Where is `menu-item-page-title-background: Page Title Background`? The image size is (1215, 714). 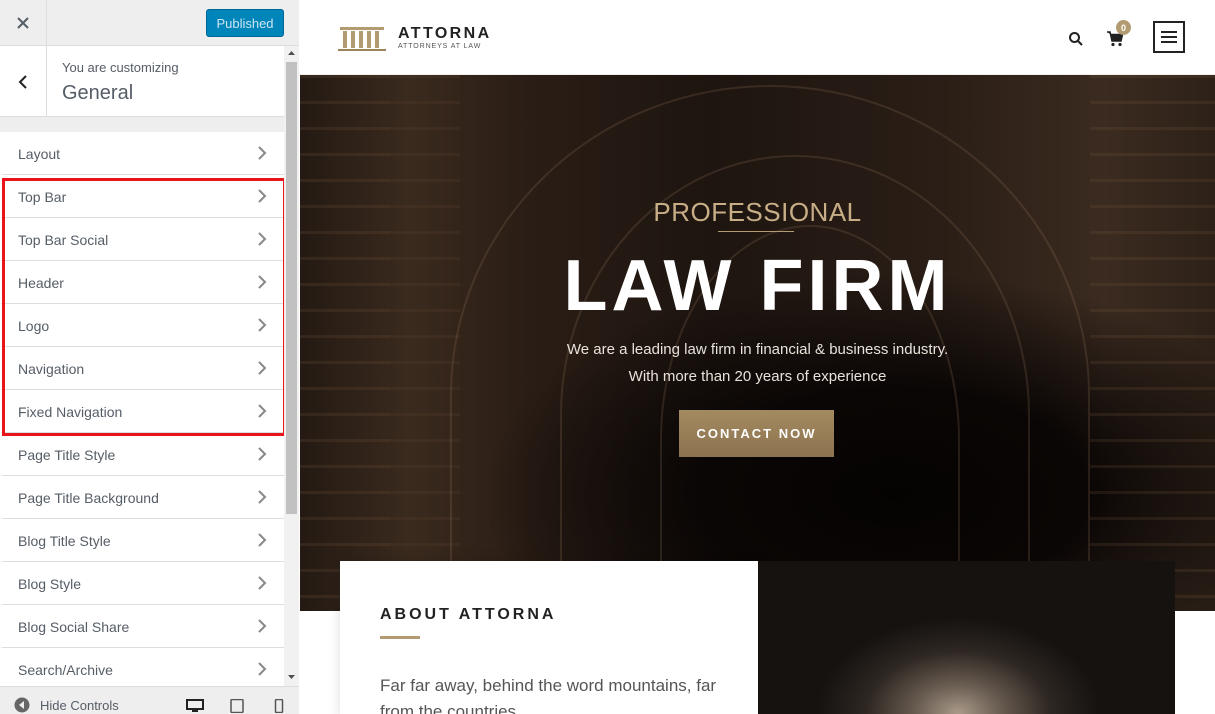 menu-item-page-title-background: Page Title Background is located at coordinates (142, 497).